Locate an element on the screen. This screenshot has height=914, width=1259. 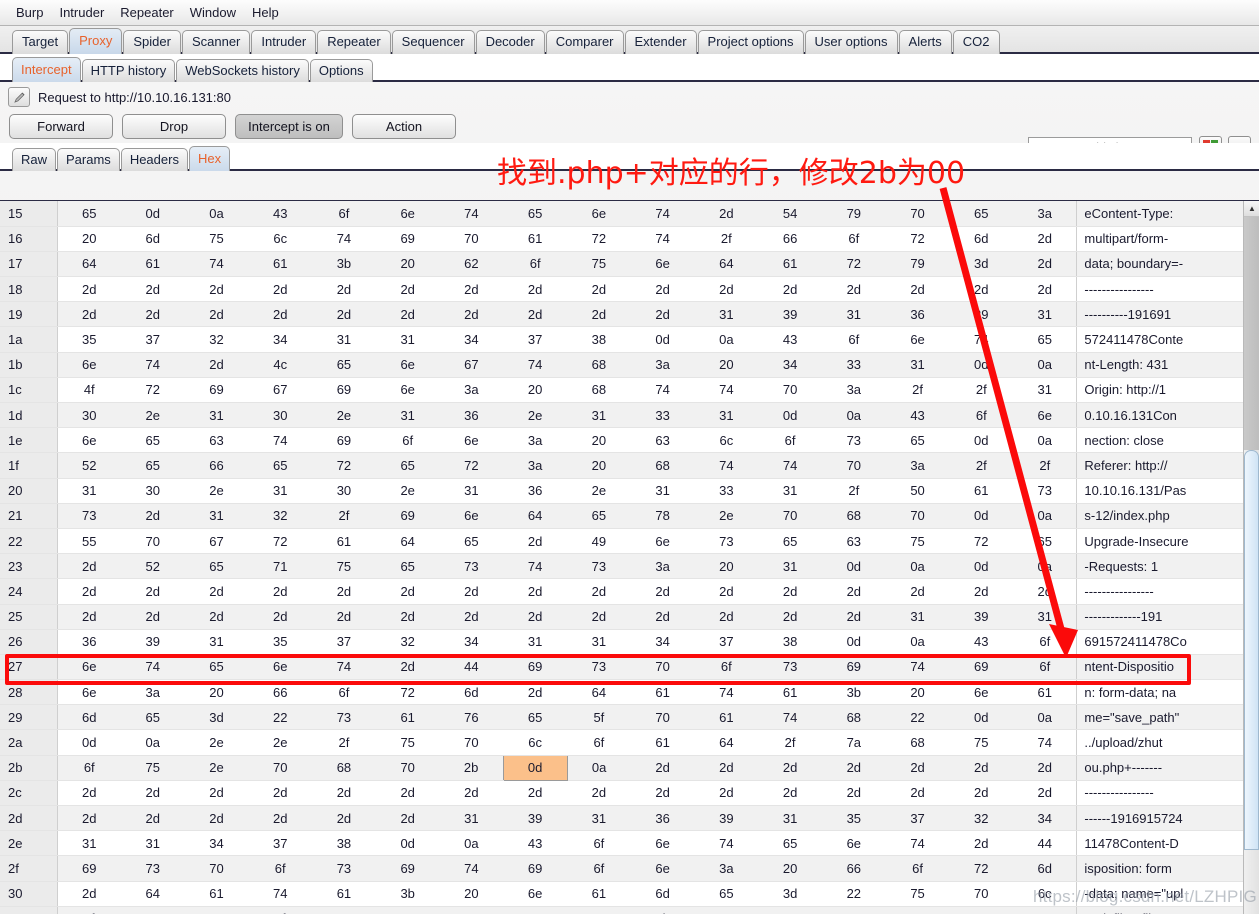
hex-cell: 33 is located at coordinates (662, 415).